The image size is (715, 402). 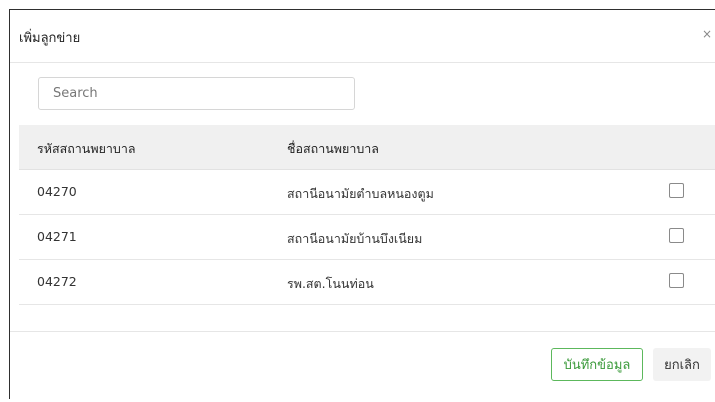 I want to click on hospital-name: สถานีอนามัยตำบลหนองตูม, so click(x=360, y=193).